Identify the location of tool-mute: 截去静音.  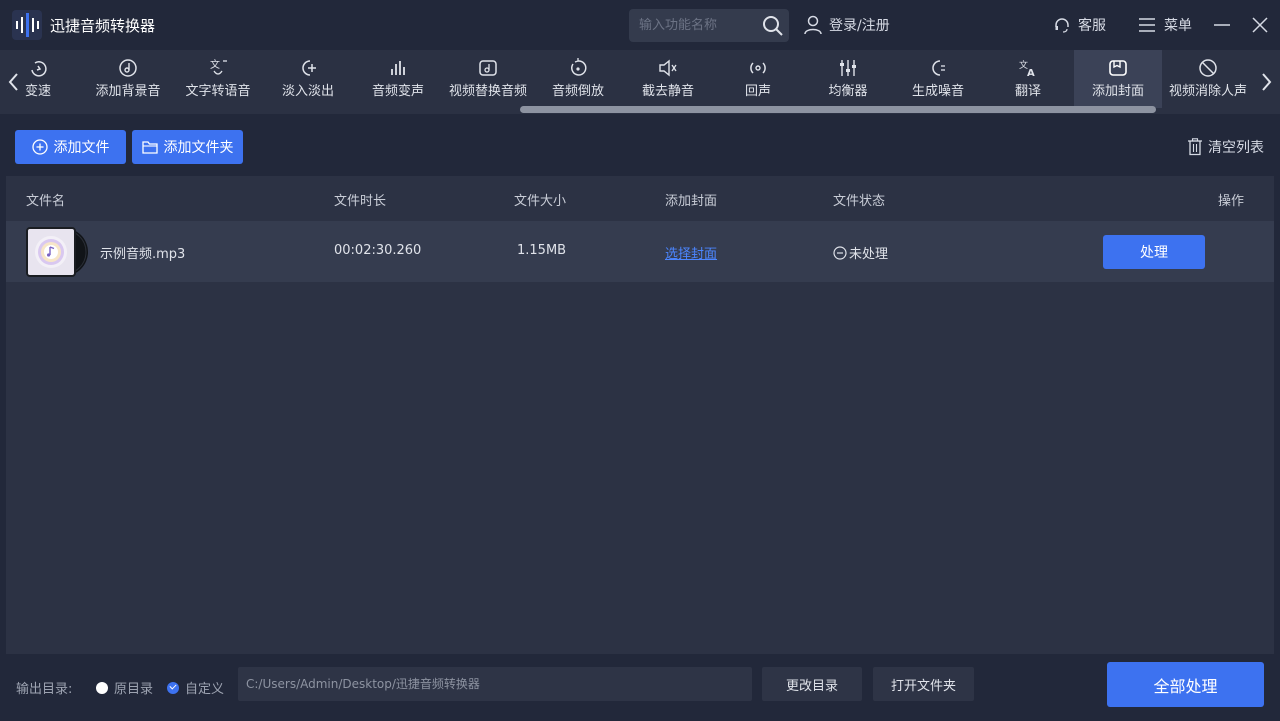
(668, 79).